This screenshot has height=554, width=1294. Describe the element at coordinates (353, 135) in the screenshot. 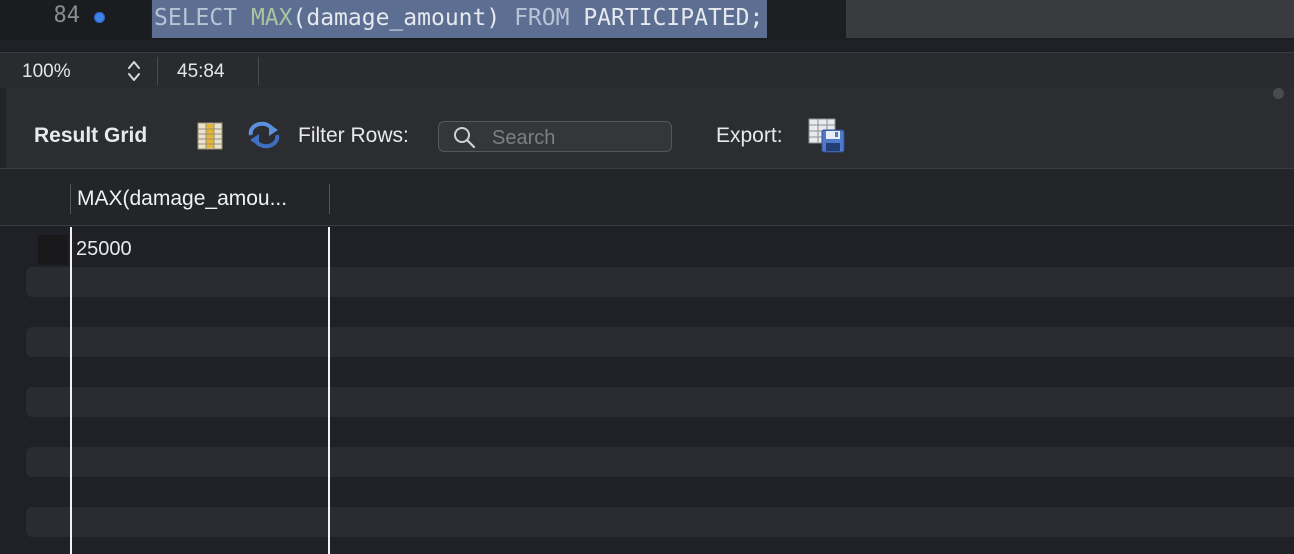

I see `filter-rows-label: Filter Rows:` at that location.